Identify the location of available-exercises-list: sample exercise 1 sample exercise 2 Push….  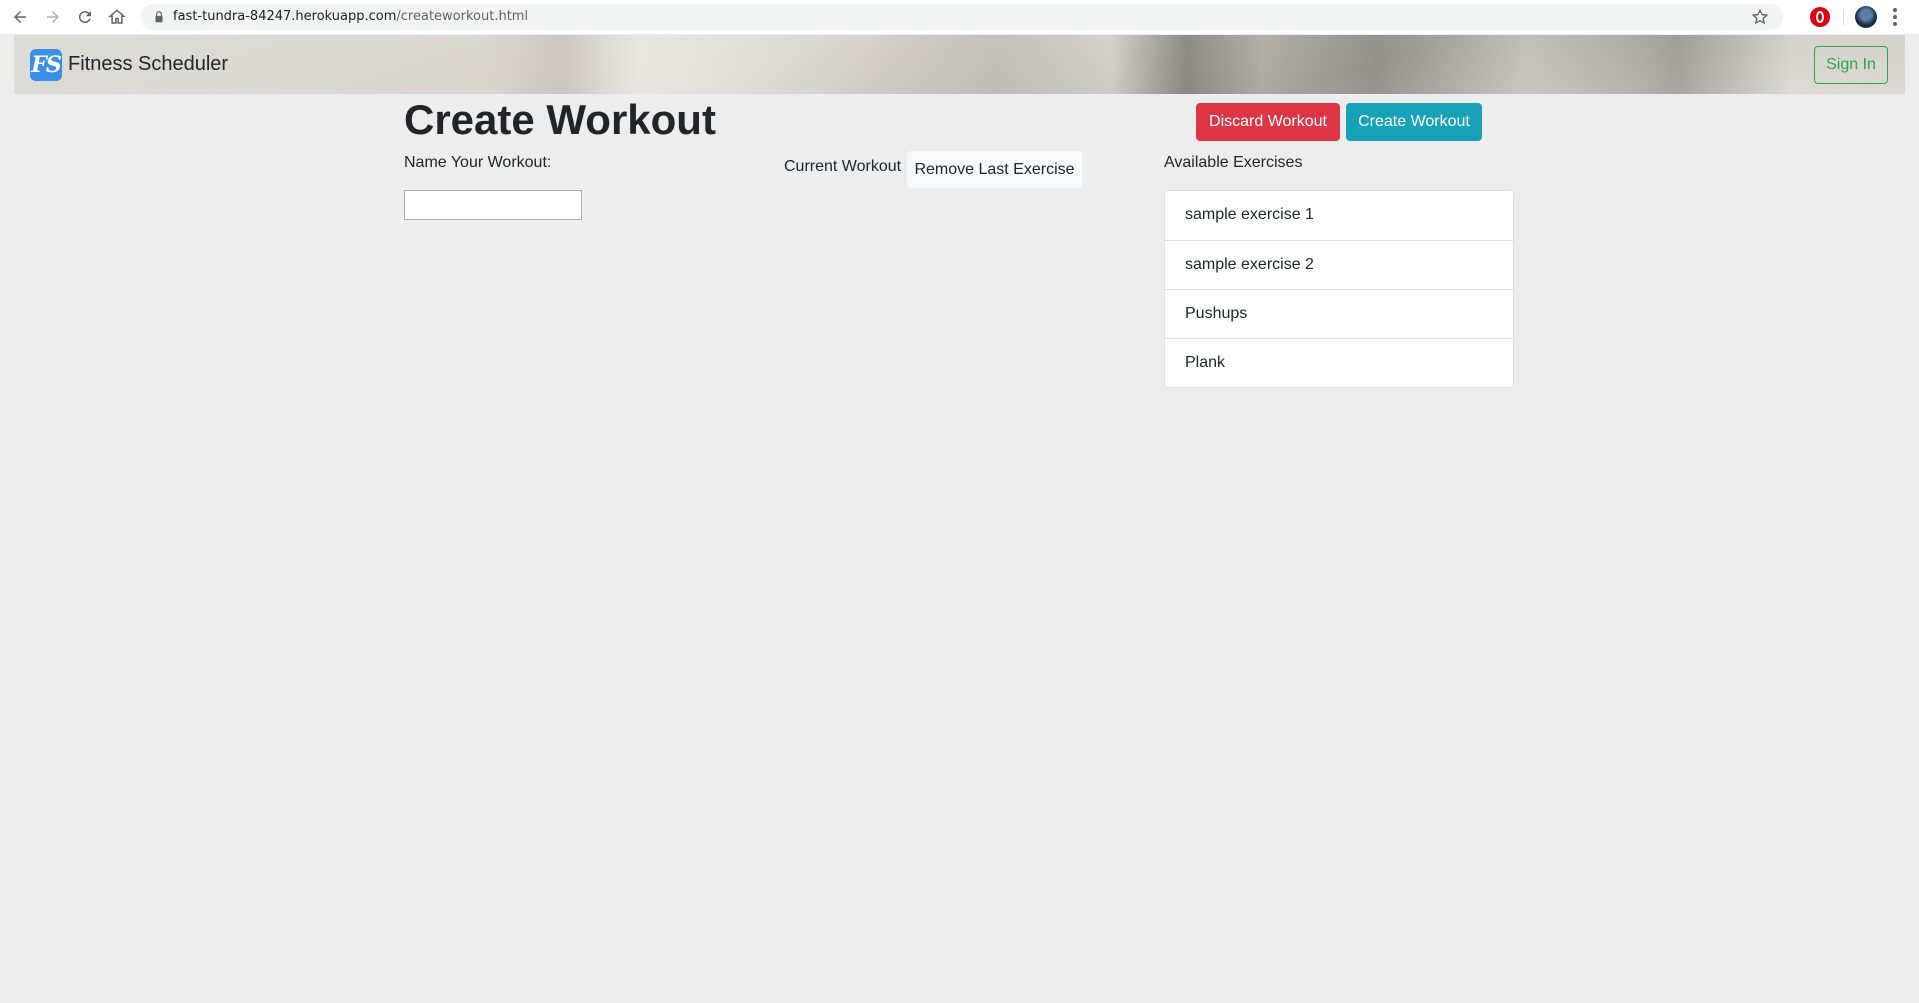
(1339, 289).